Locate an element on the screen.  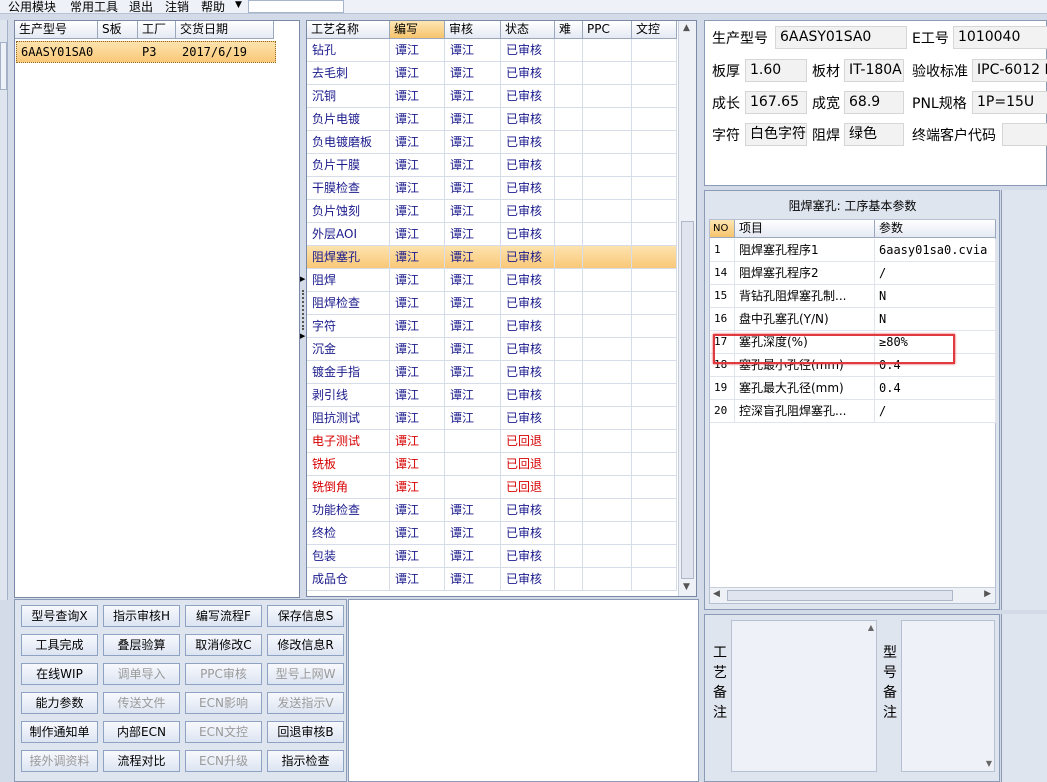
menu-logout: 注销 is located at coordinates (177, 7).